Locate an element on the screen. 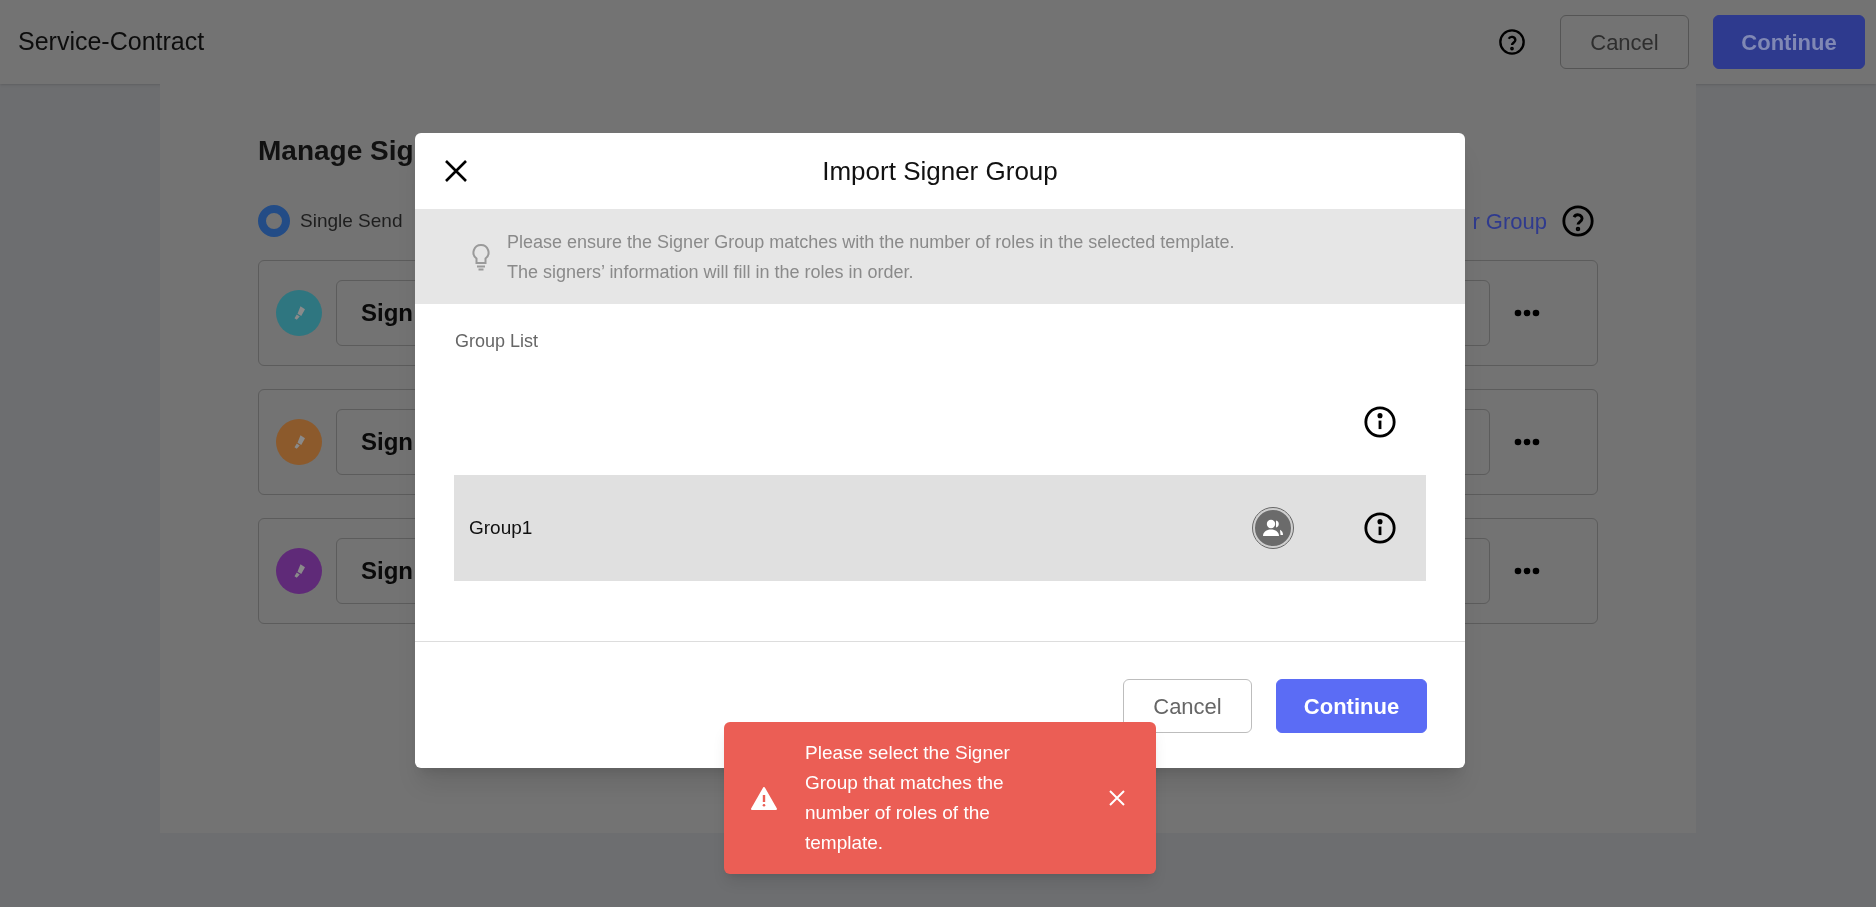 The height and width of the screenshot is (907, 1876). section-heading: Manage Sig is located at coordinates (336, 151).